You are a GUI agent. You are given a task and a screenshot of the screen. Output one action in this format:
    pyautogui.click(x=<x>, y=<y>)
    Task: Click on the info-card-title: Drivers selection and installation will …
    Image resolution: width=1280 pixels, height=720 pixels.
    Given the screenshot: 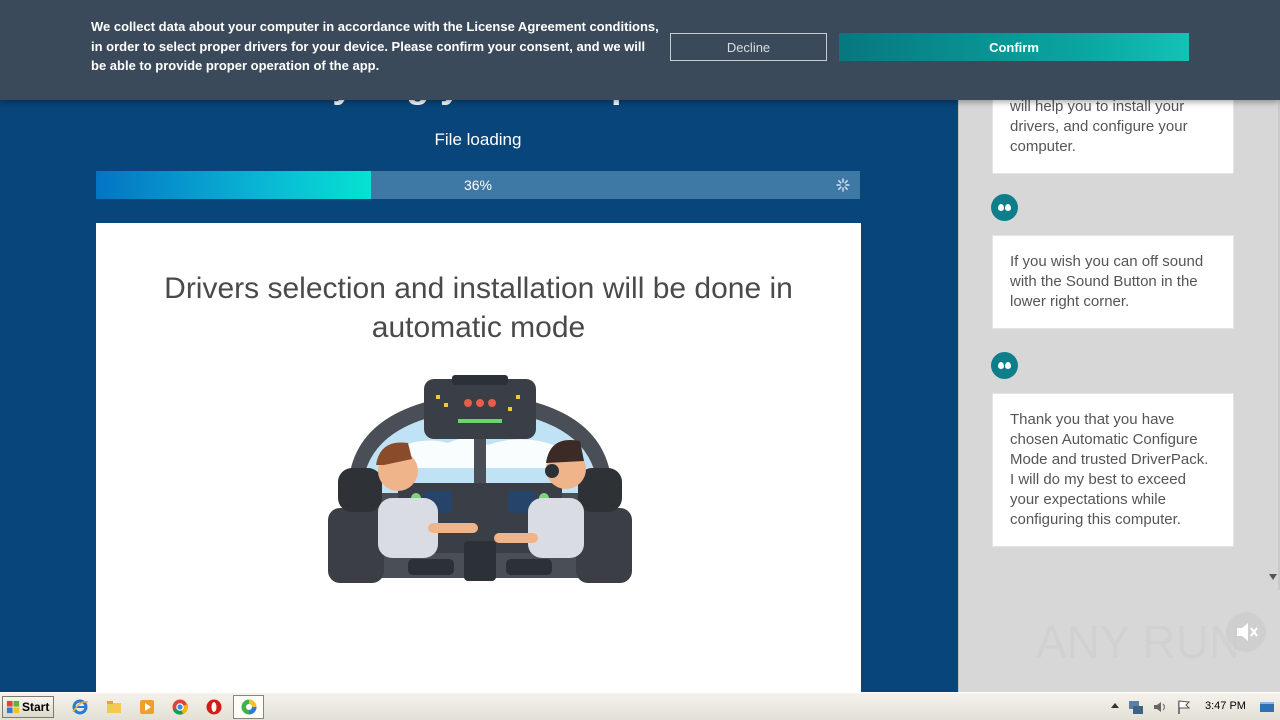 What is the action you would take?
    pyautogui.click(x=478, y=308)
    